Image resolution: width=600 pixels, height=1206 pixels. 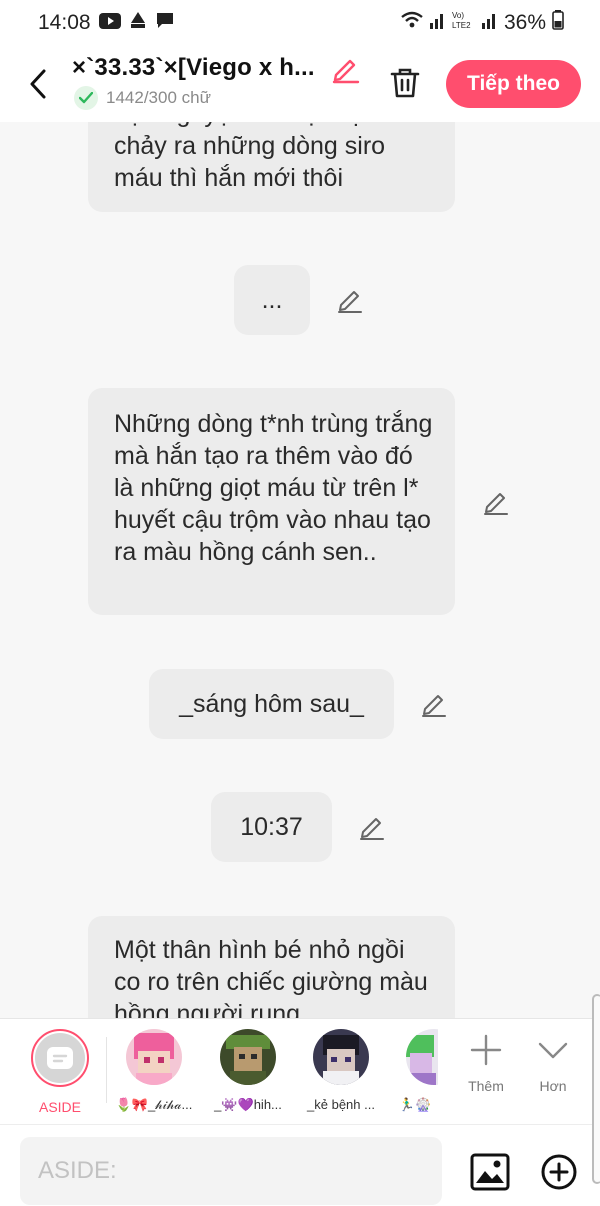 What do you see at coordinates (558, 23) in the screenshot?
I see `battery-icon` at bounding box center [558, 23].